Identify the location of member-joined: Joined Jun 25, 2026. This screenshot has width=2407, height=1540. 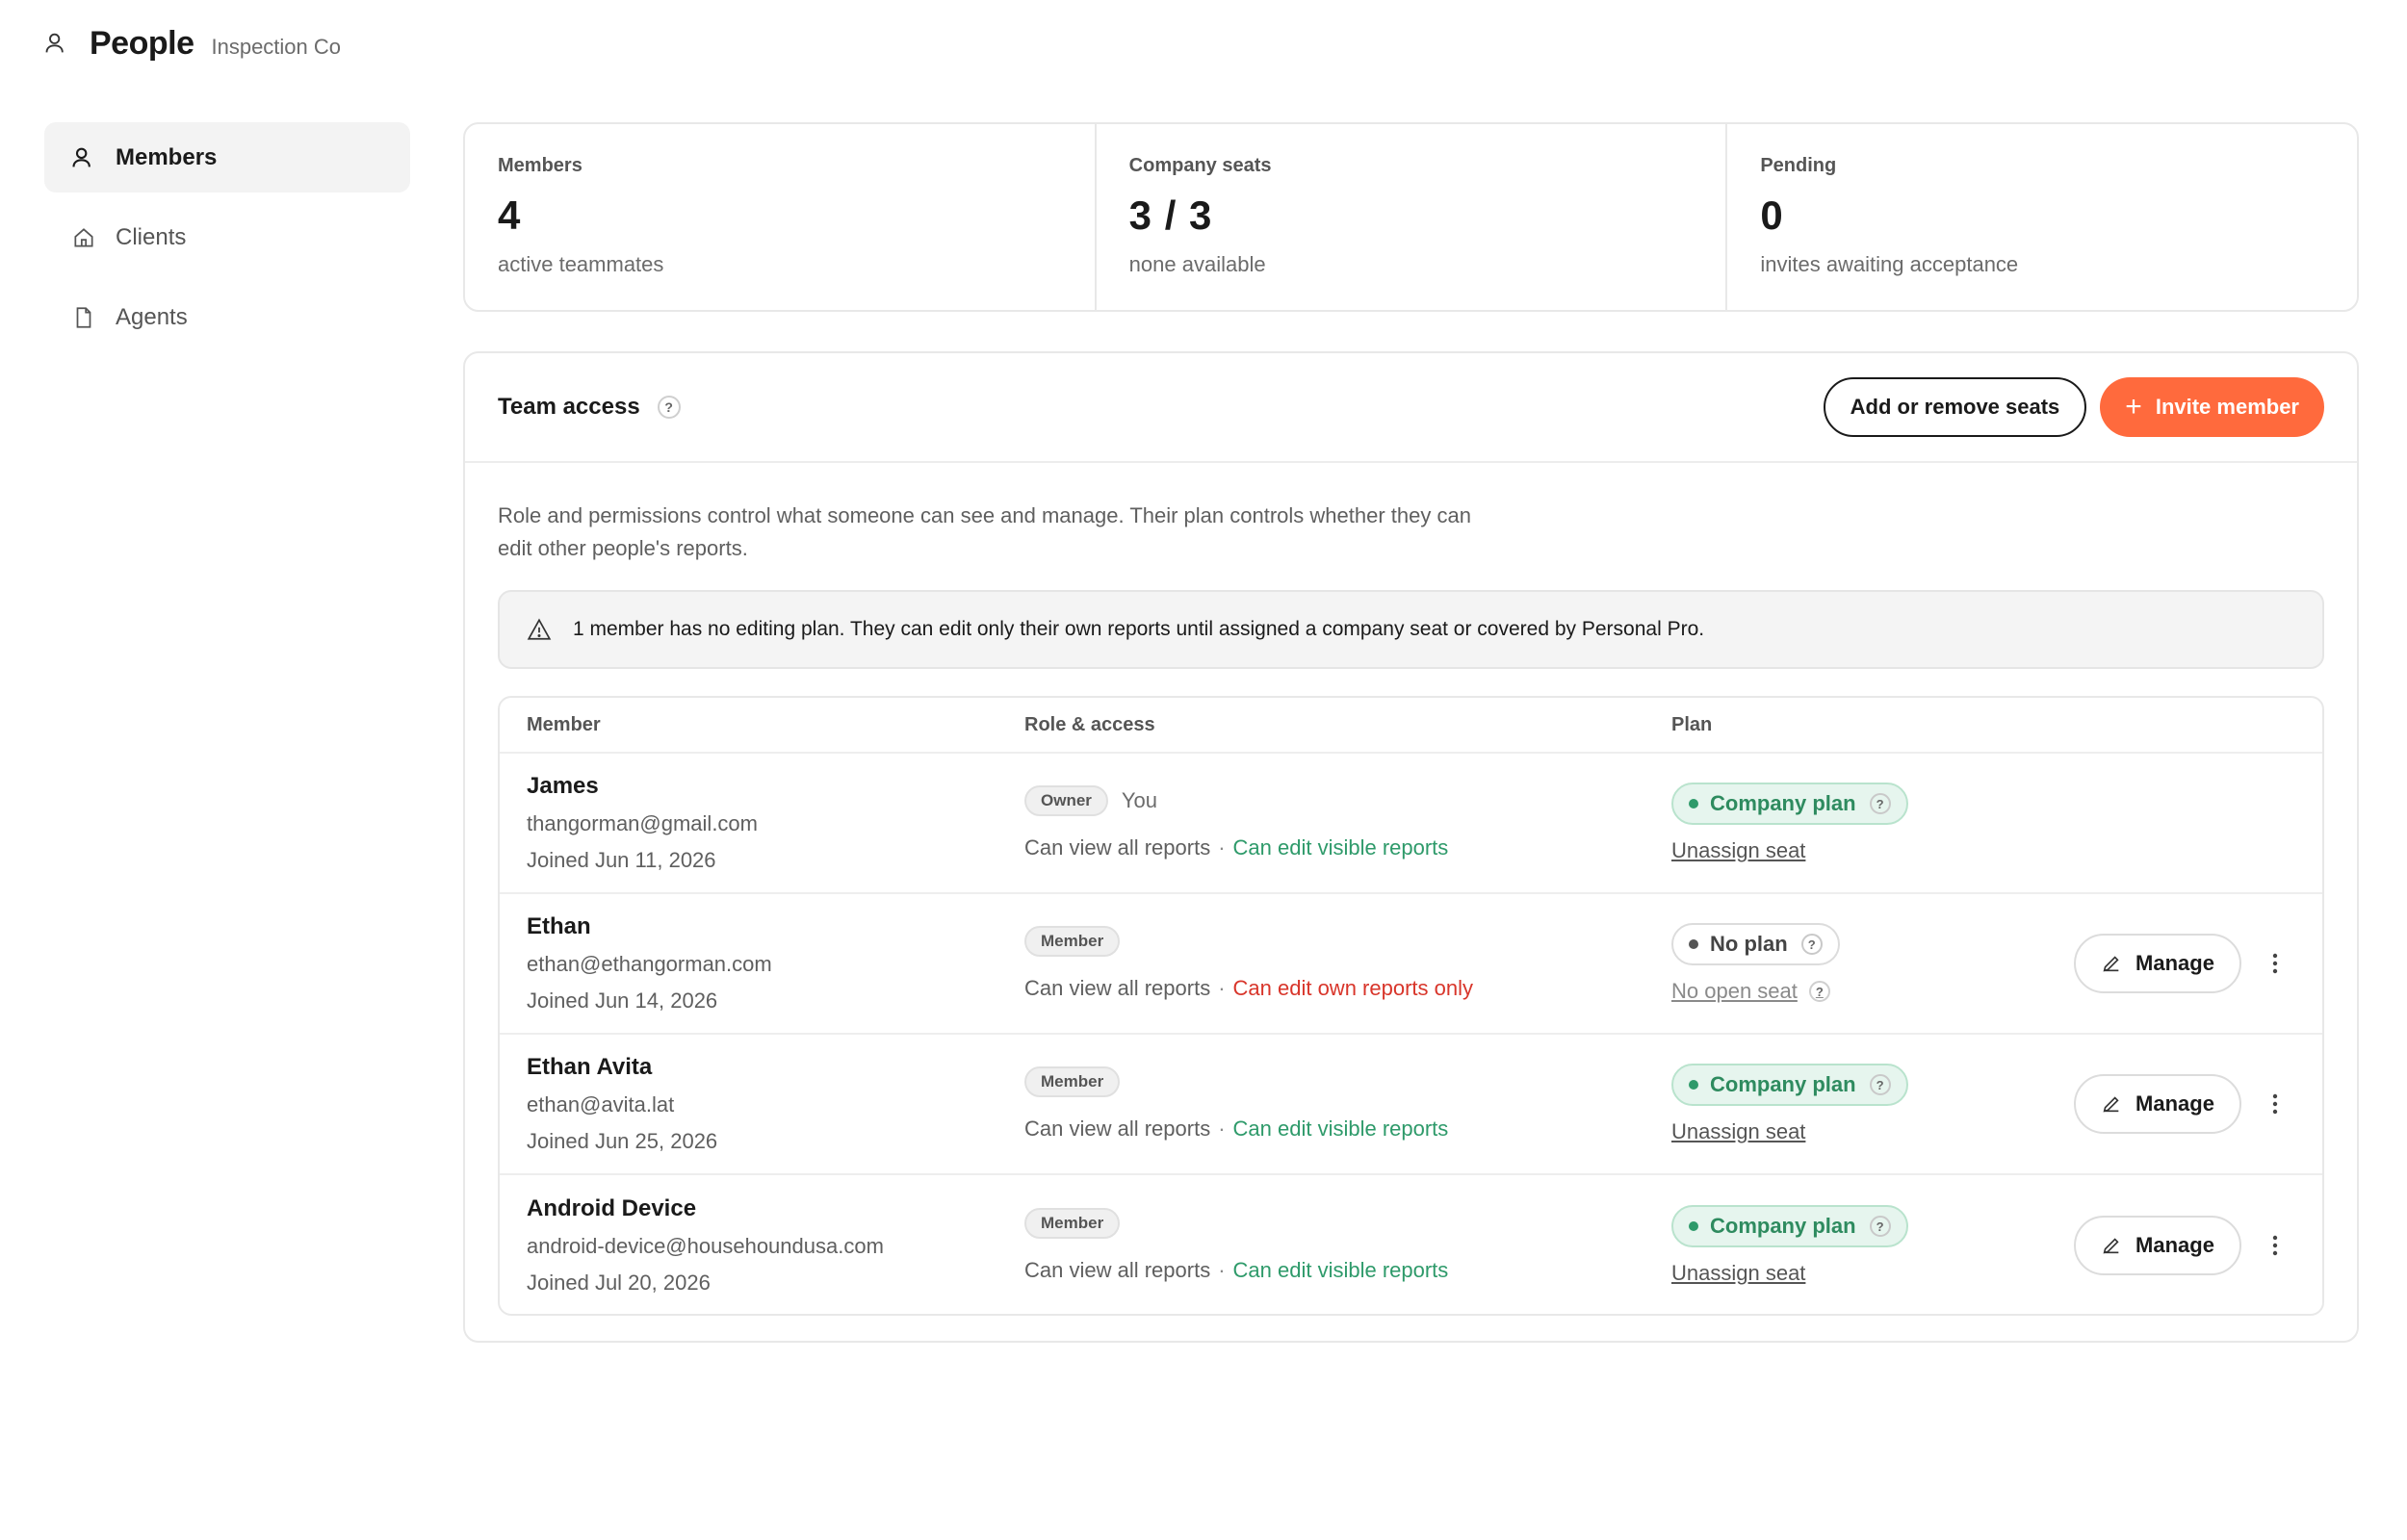
(622, 1141).